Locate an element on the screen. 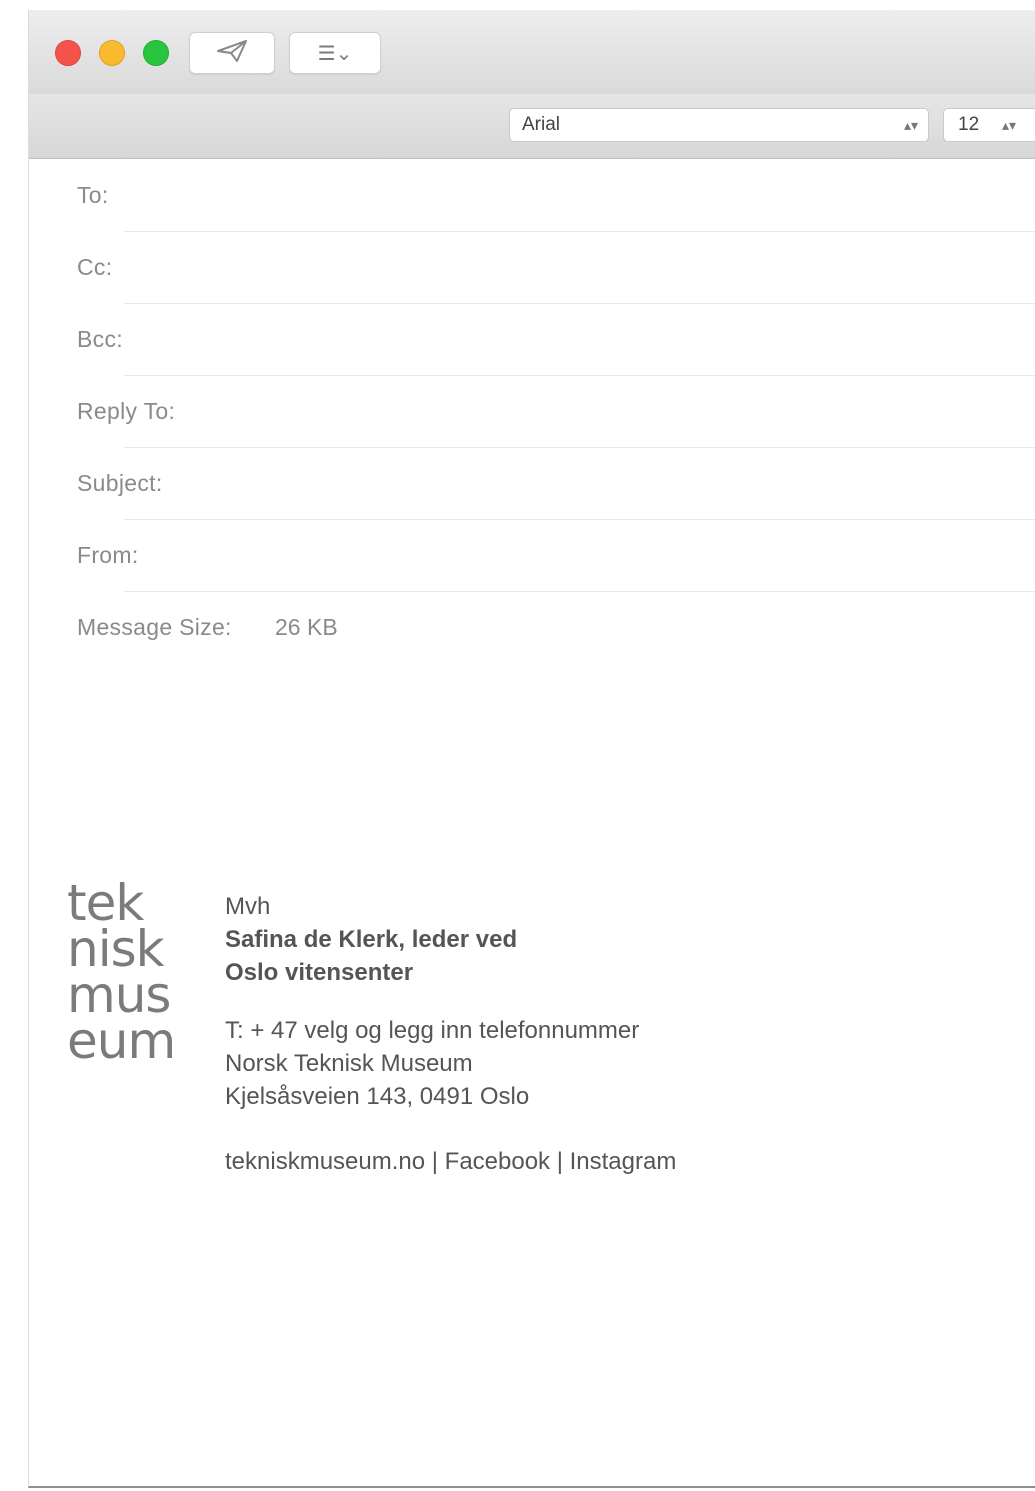 The width and height of the screenshot is (1035, 1491). signature-greeting: Mvh is located at coordinates (248, 906).